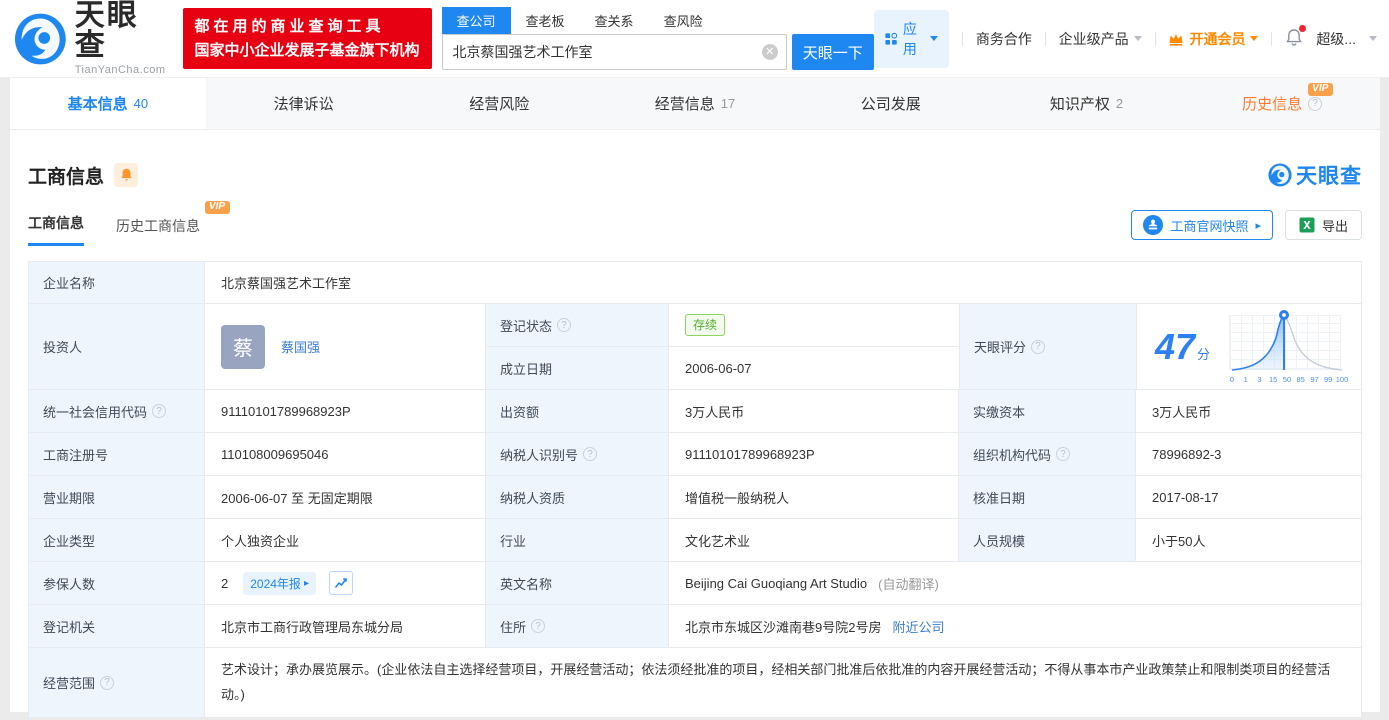 The image size is (1389, 720). I want to click on tab-label: 历史信息, so click(1272, 104).